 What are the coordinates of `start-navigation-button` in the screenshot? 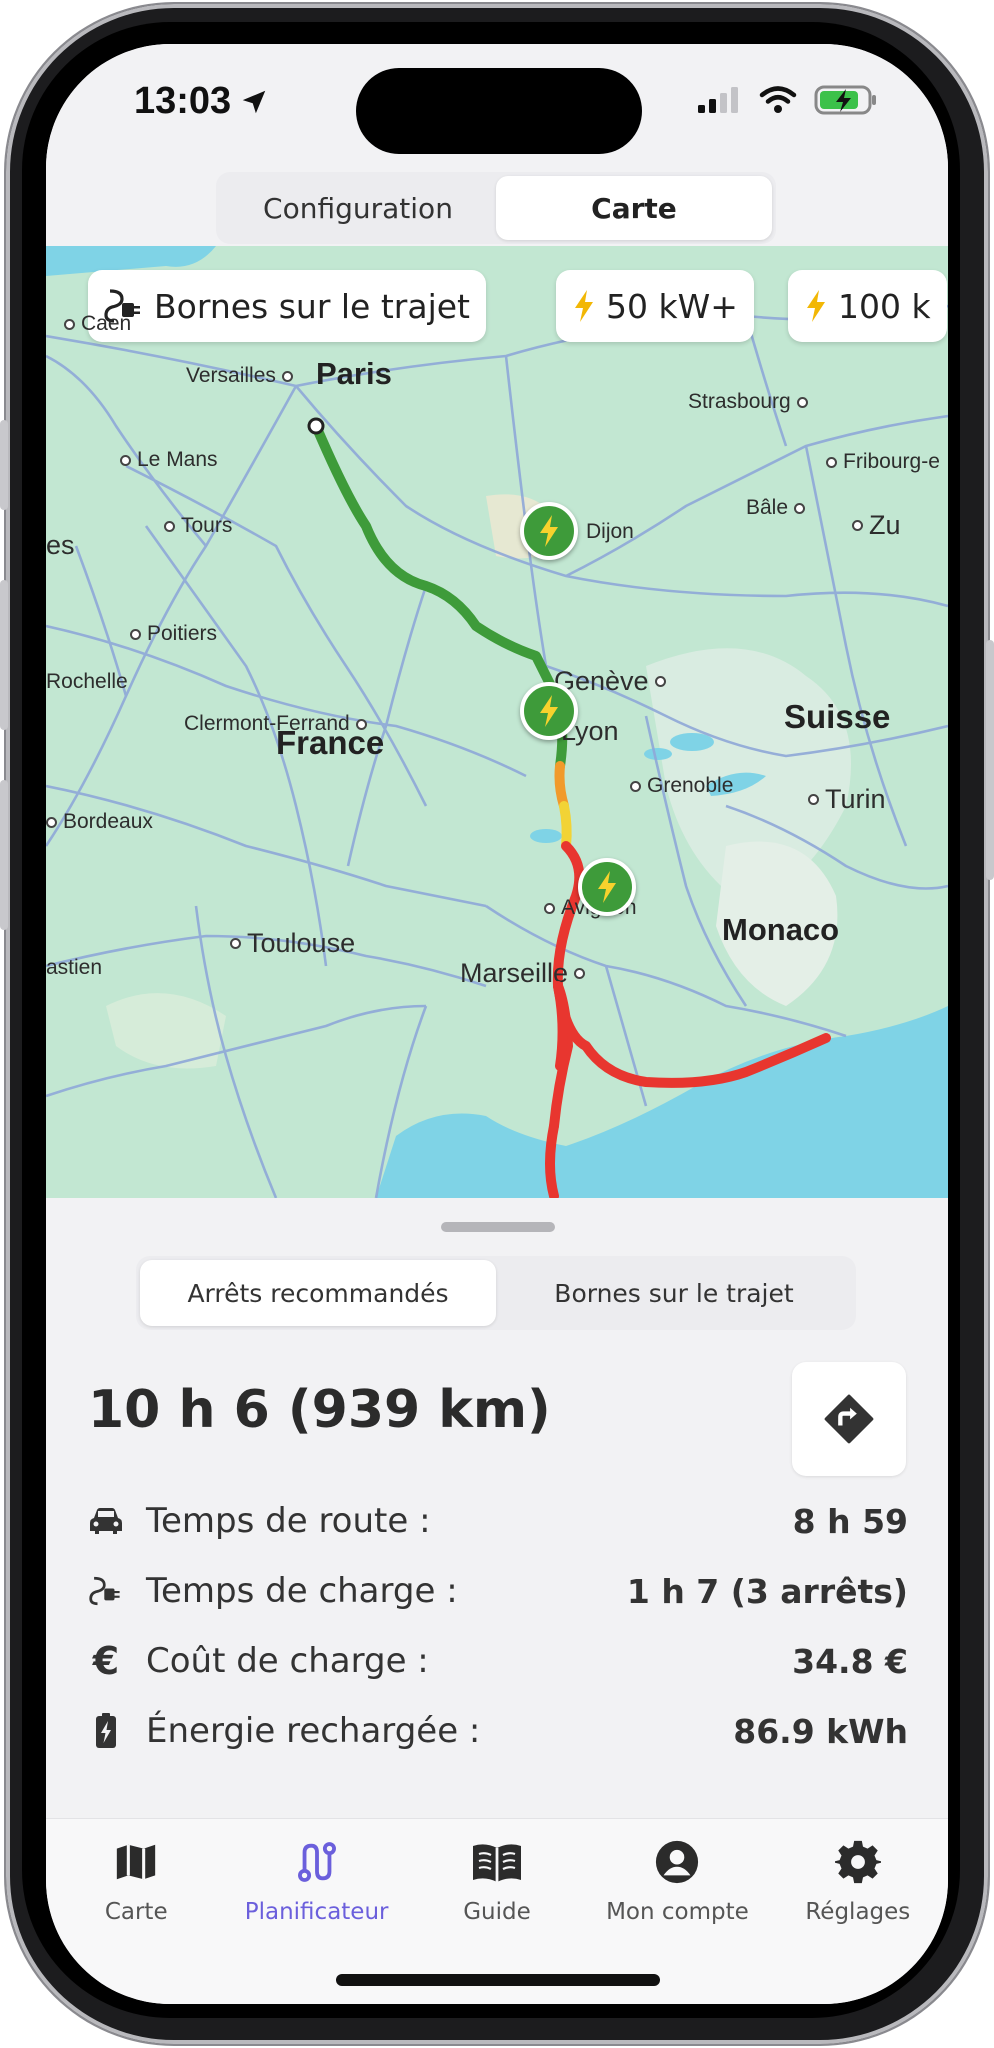 It's located at (849, 1419).